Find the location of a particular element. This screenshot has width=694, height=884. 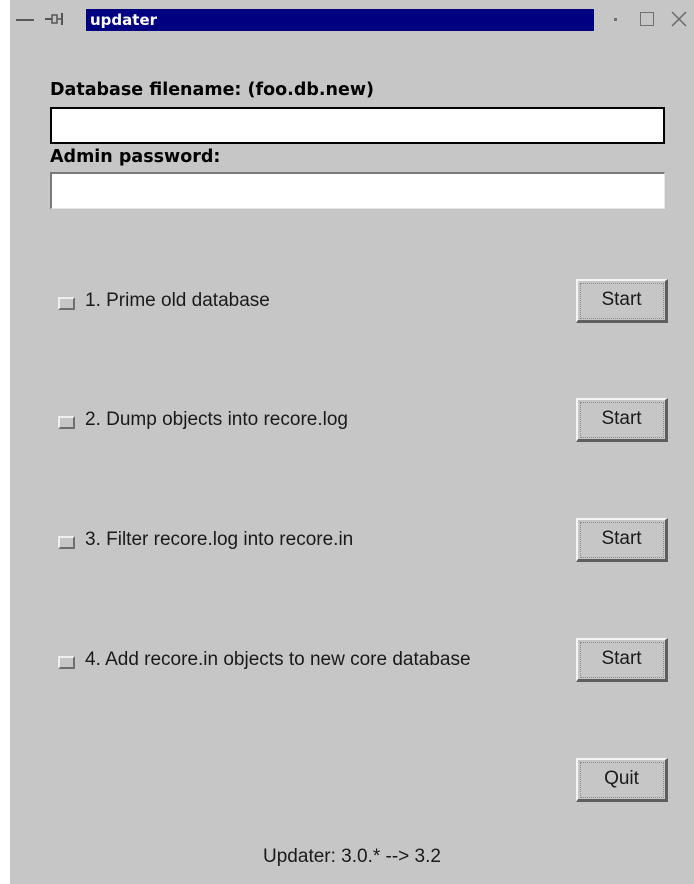

step-3-checkbox is located at coordinates (66, 542).